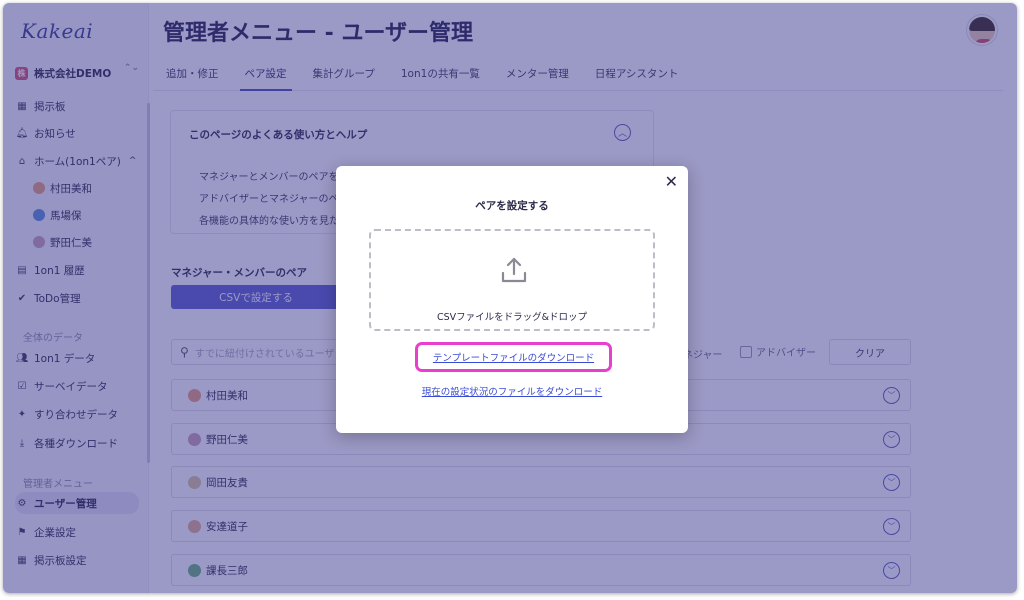 This screenshot has width=1024, height=600. I want to click on current-settings-download-link: 現在の設定状況のファイルをダウンロード, so click(512, 391).